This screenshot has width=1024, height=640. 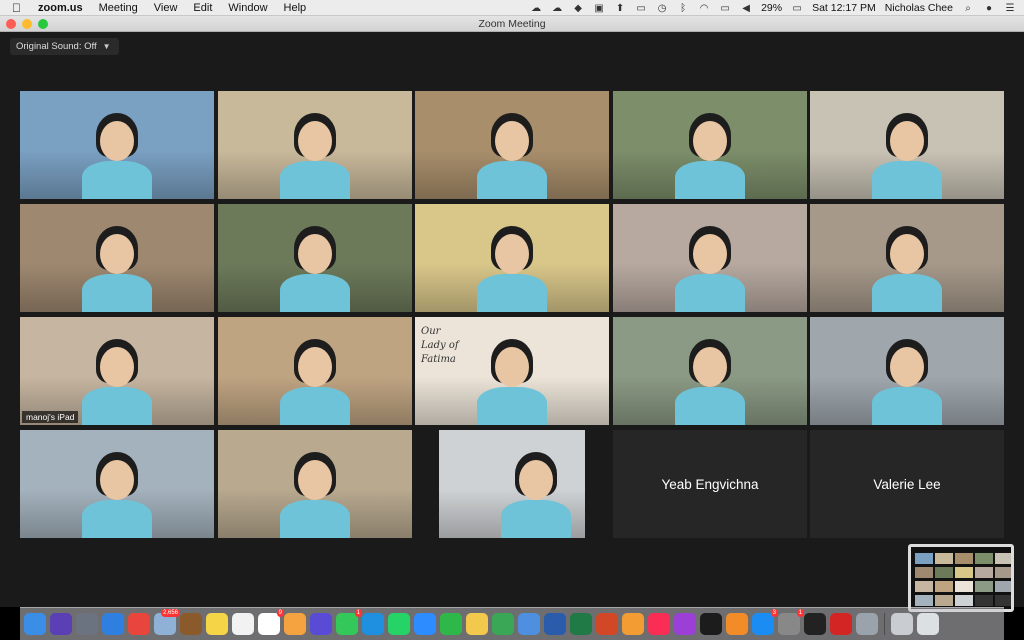 I want to click on menu-app-name: zoom.us, so click(x=60, y=8).